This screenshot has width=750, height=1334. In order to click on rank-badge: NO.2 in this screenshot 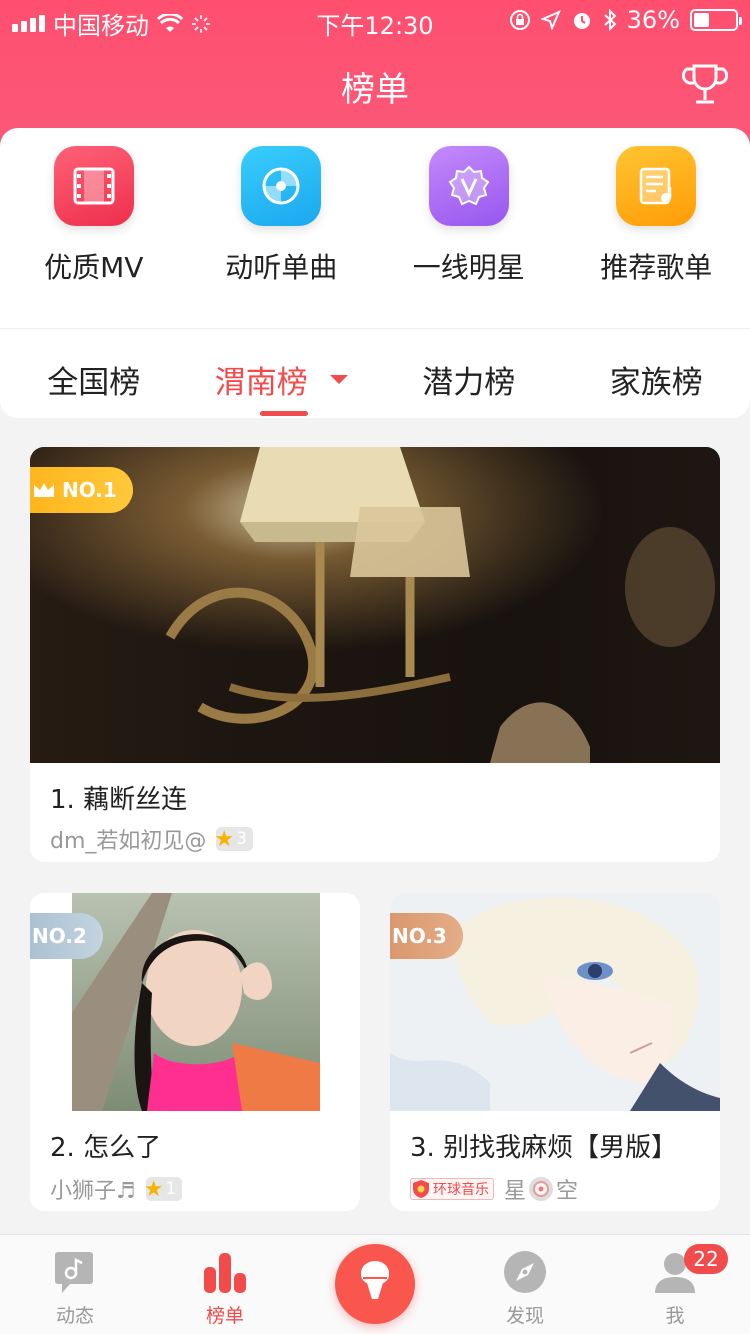, I will do `click(66, 936)`.